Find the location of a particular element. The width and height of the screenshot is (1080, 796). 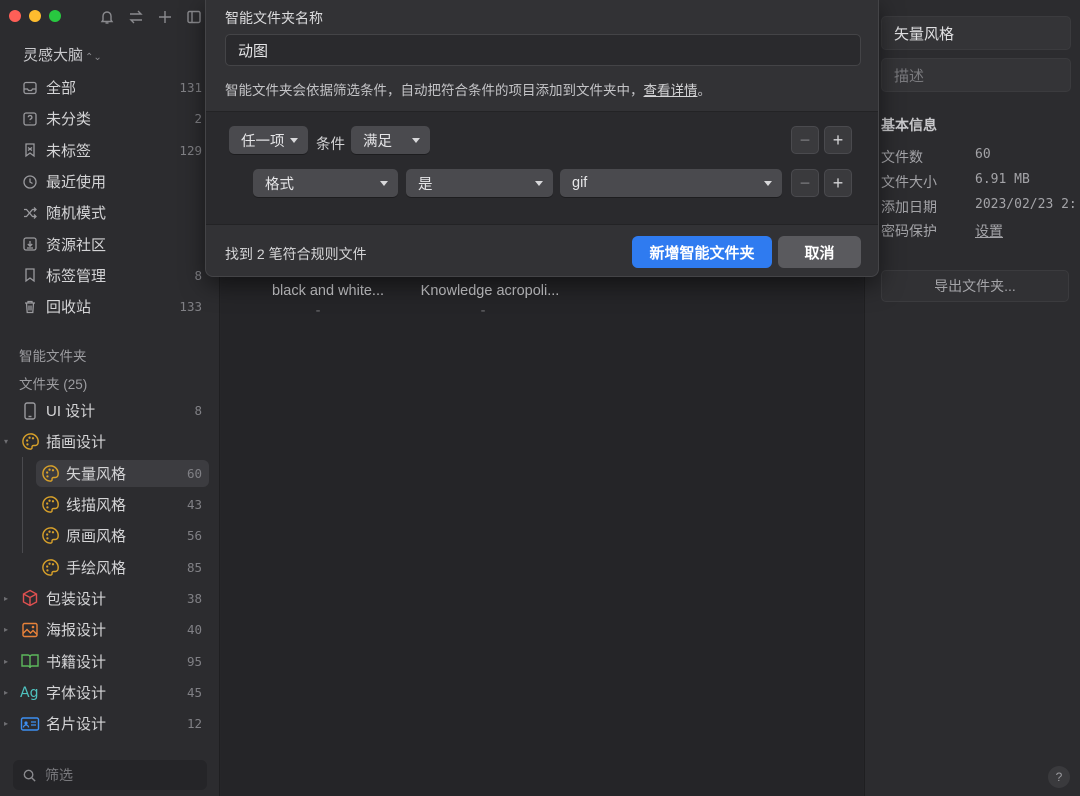

folder-item: UI 设计 8 is located at coordinates (110, 410).